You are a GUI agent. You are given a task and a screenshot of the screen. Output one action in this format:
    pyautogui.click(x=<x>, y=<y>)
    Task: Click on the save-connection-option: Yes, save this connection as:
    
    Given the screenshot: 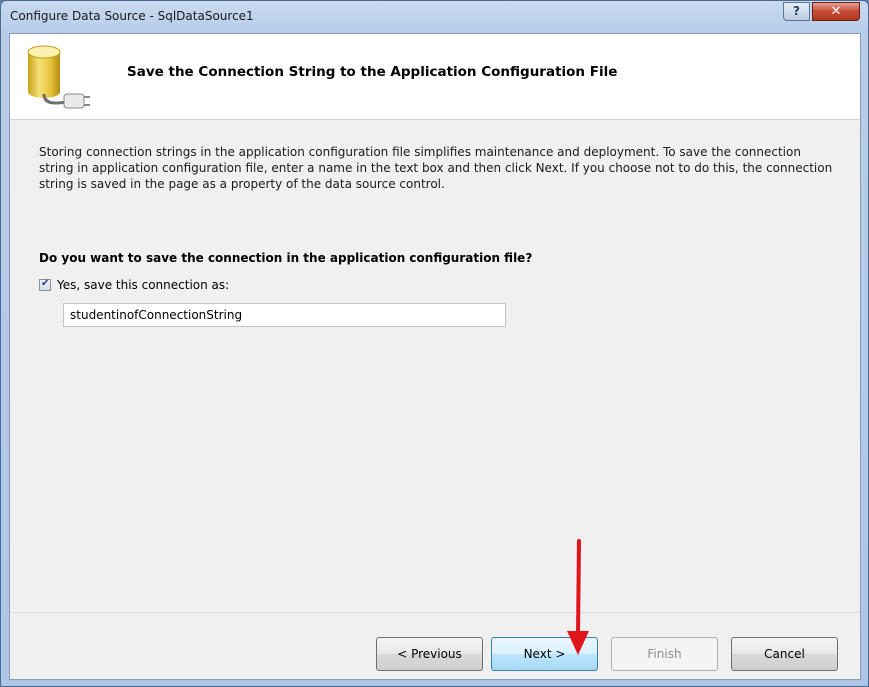 What is the action you would take?
    pyautogui.click(x=134, y=285)
    